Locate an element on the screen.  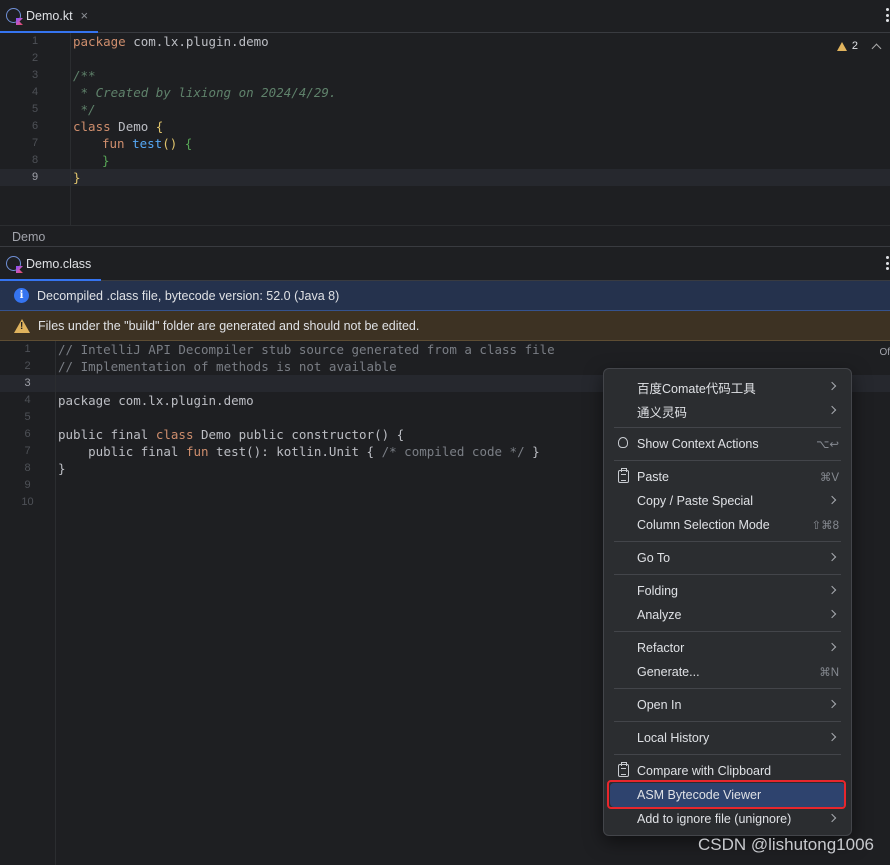
line-number: 10 is located at coordinates (27, 502).